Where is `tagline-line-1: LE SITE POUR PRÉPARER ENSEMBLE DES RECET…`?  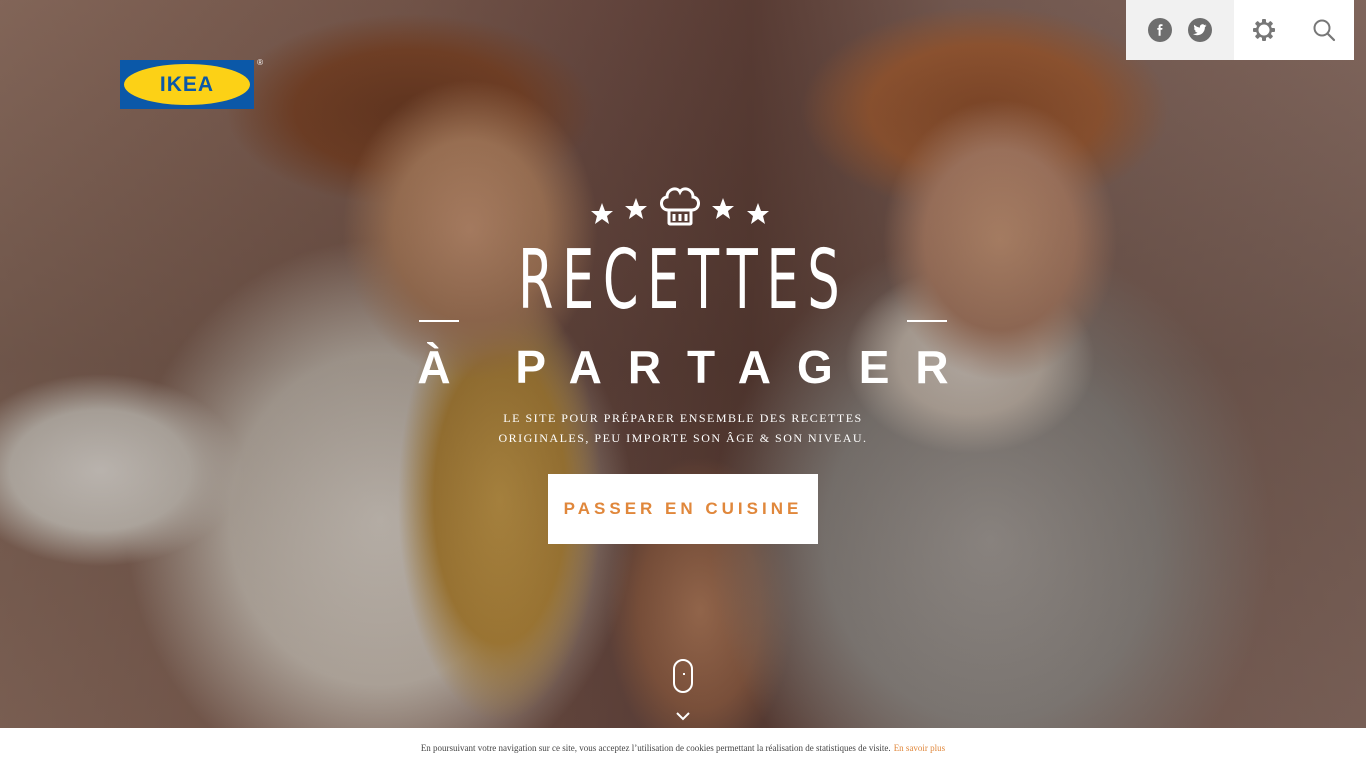
tagline-line-1: LE SITE POUR PRÉPARER ENSEMBLE DES RECET… is located at coordinates (683, 418).